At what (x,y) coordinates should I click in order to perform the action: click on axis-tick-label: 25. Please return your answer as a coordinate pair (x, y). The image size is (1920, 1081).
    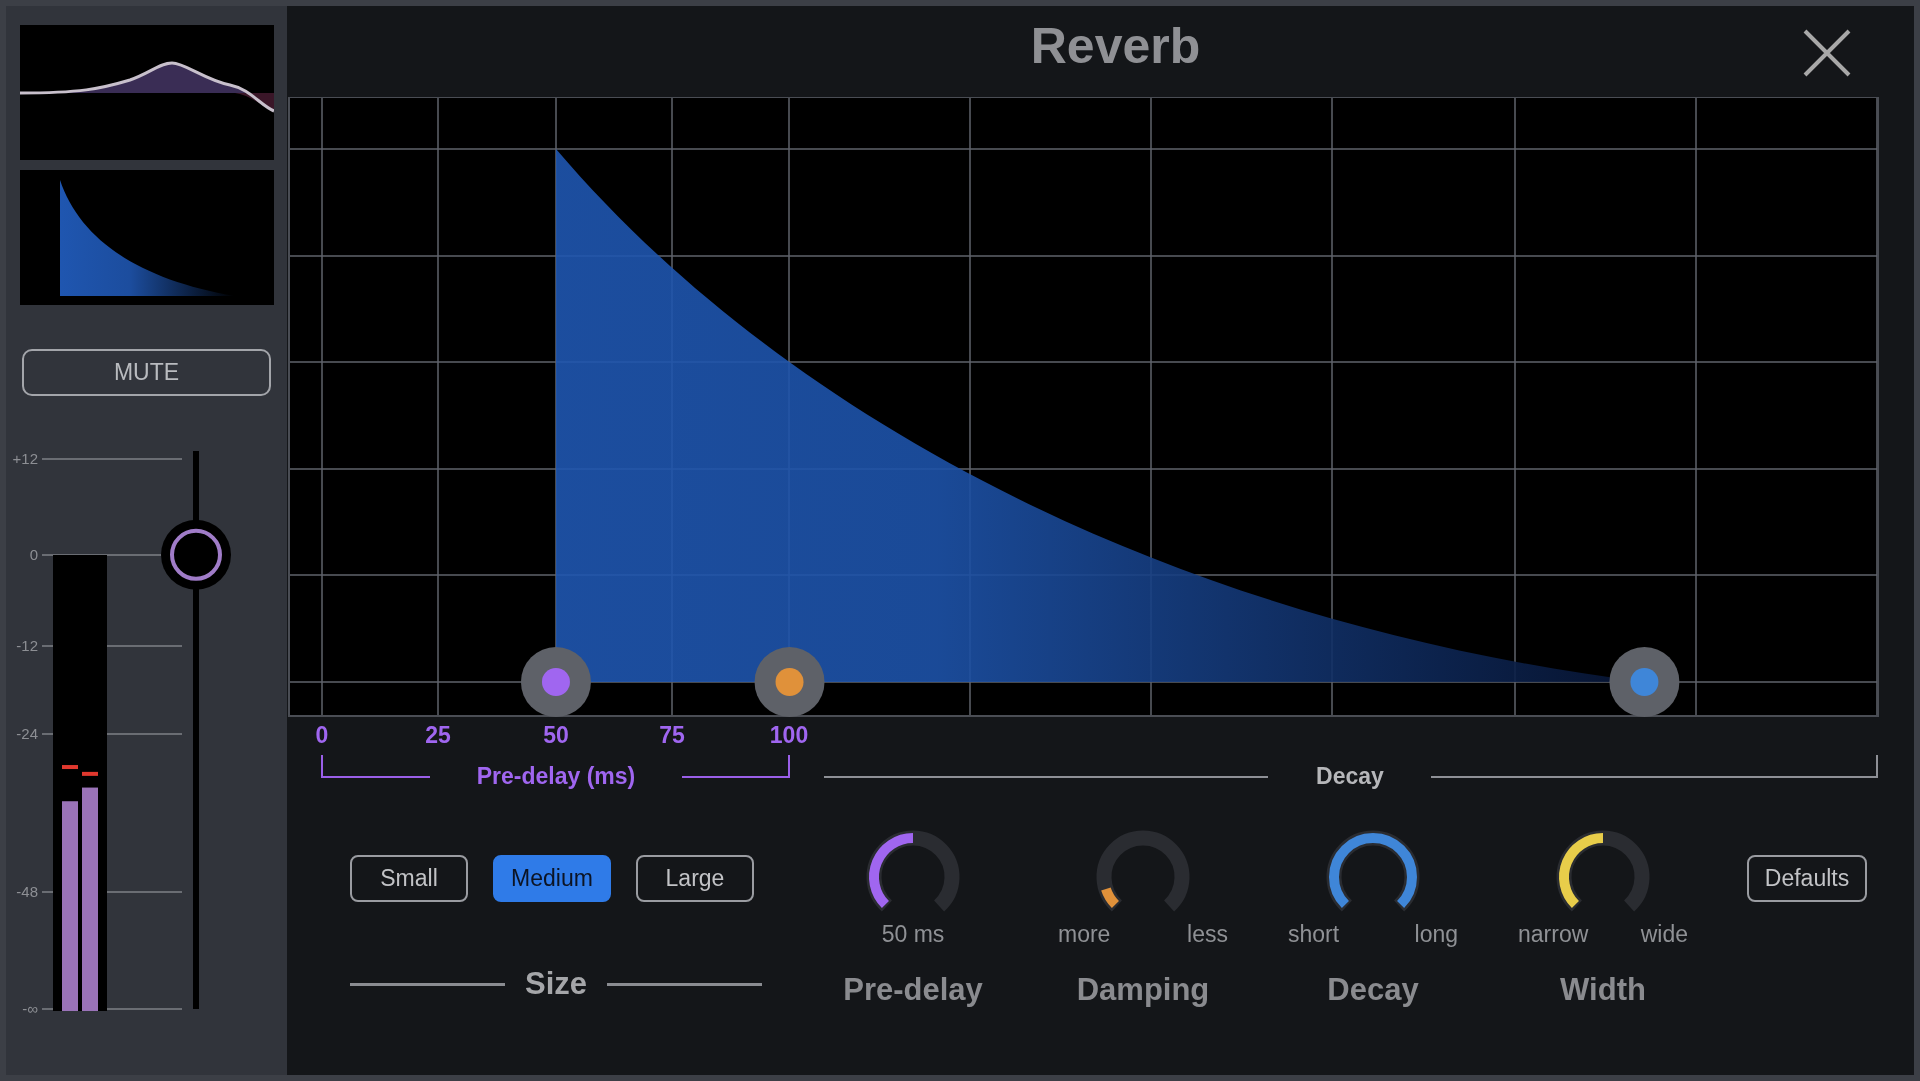
    Looking at the image, I should click on (438, 735).